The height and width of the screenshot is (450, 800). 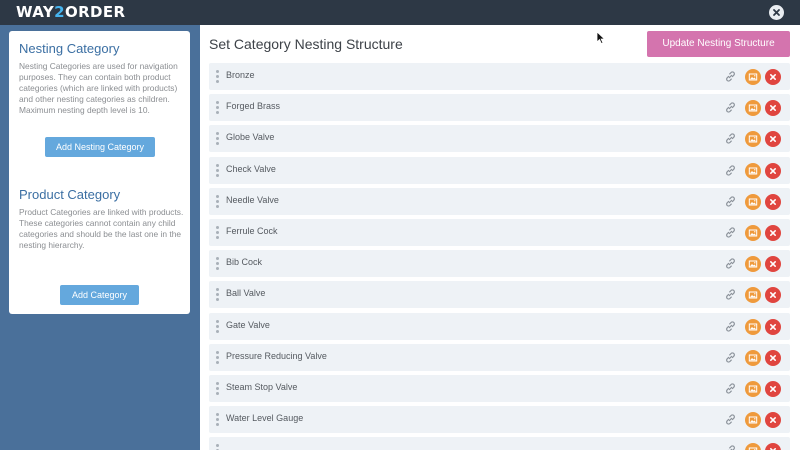 What do you see at coordinates (253, 106) in the screenshot?
I see `category-name: Forged Brass` at bounding box center [253, 106].